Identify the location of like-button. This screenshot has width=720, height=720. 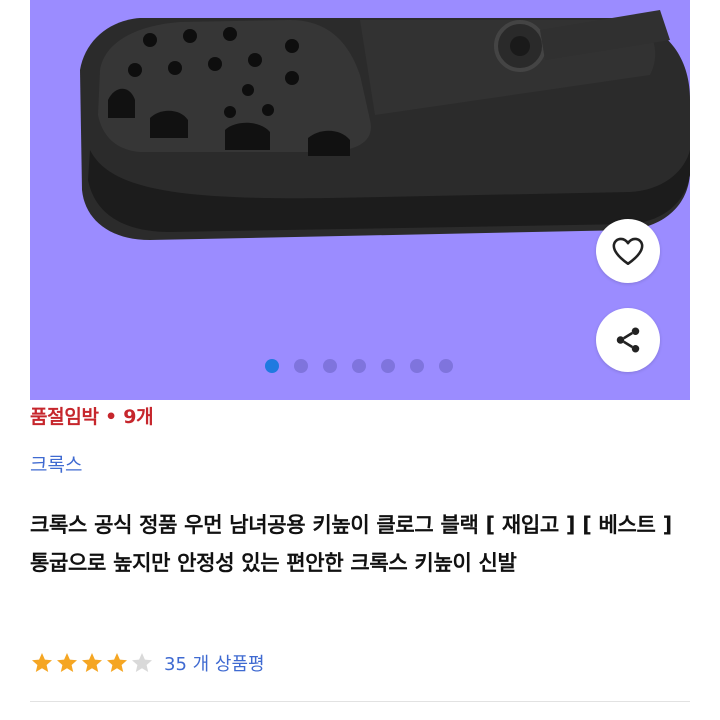
(628, 251).